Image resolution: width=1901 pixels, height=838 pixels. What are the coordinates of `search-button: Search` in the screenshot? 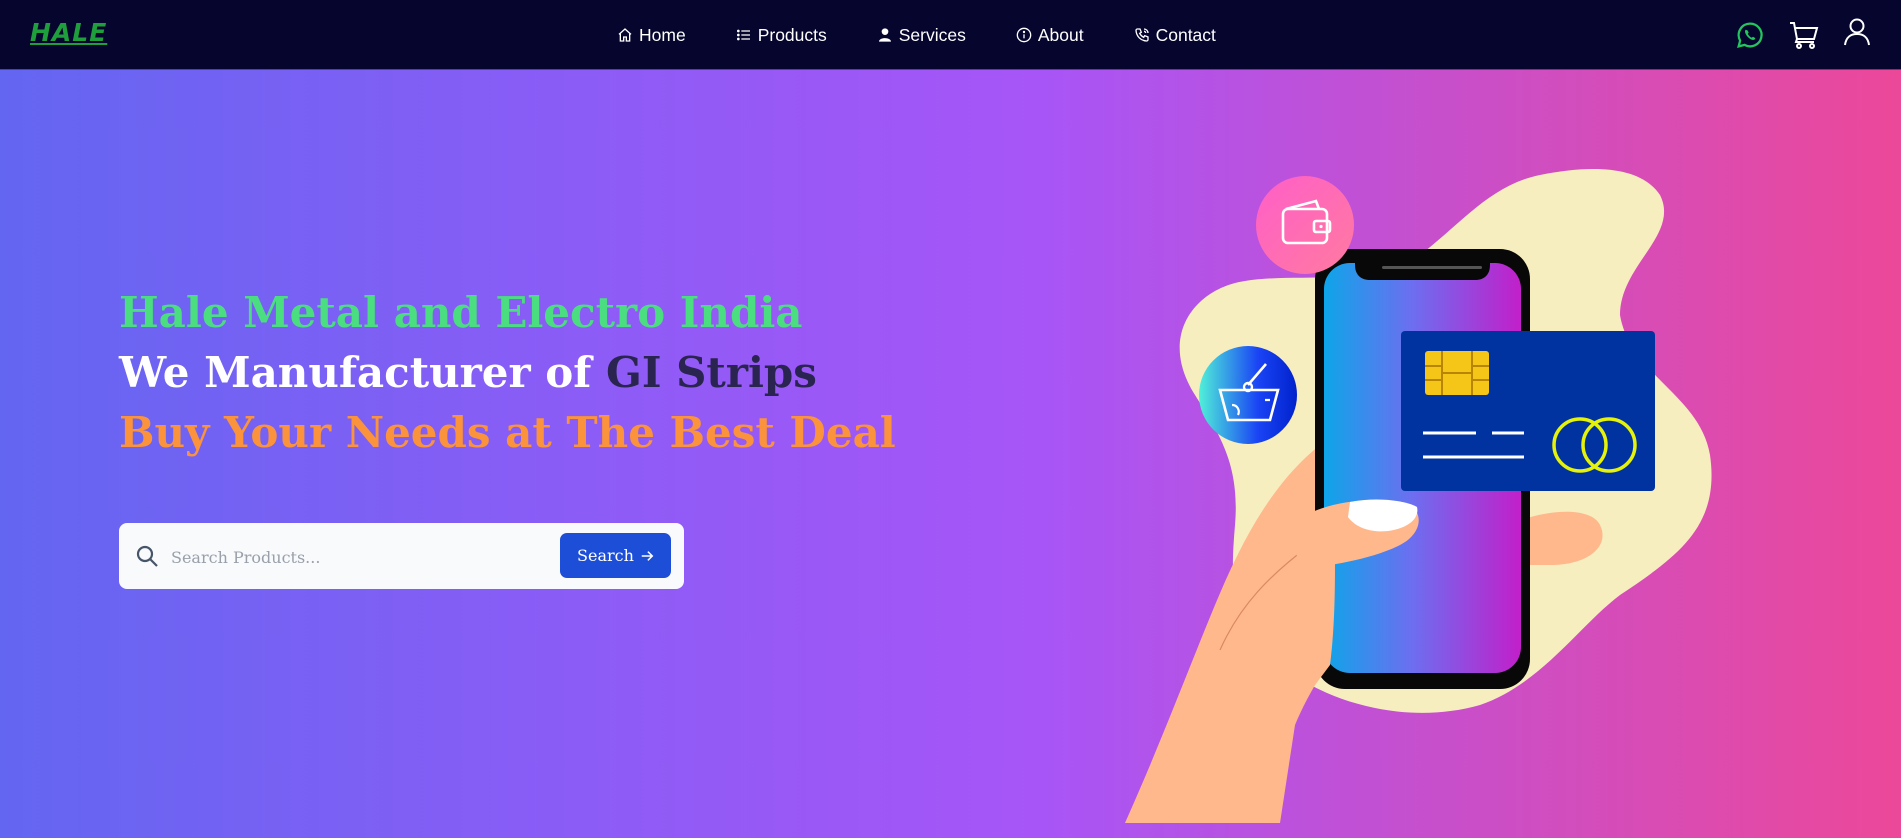 It's located at (615, 555).